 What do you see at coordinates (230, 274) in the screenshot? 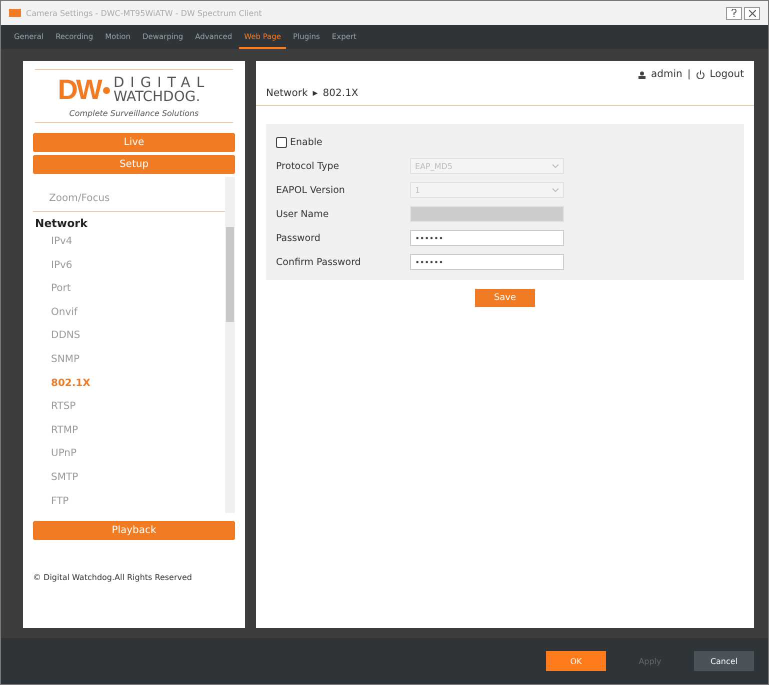
I see `scroll-thumb` at bounding box center [230, 274].